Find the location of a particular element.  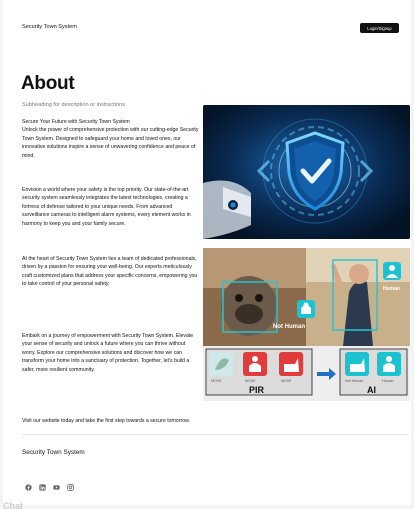

pir-icon-label-3: MOVE is located at coordinates (286, 381).